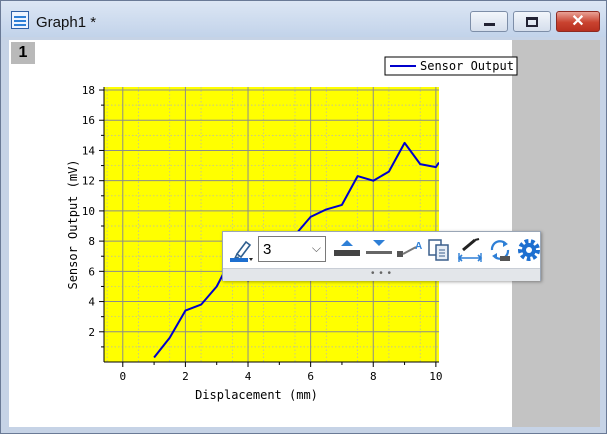 Image resolution: width=607 pixels, height=434 pixels. What do you see at coordinates (20, 20) in the screenshot?
I see `graph-window-icon` at bounding box center [20, 20].